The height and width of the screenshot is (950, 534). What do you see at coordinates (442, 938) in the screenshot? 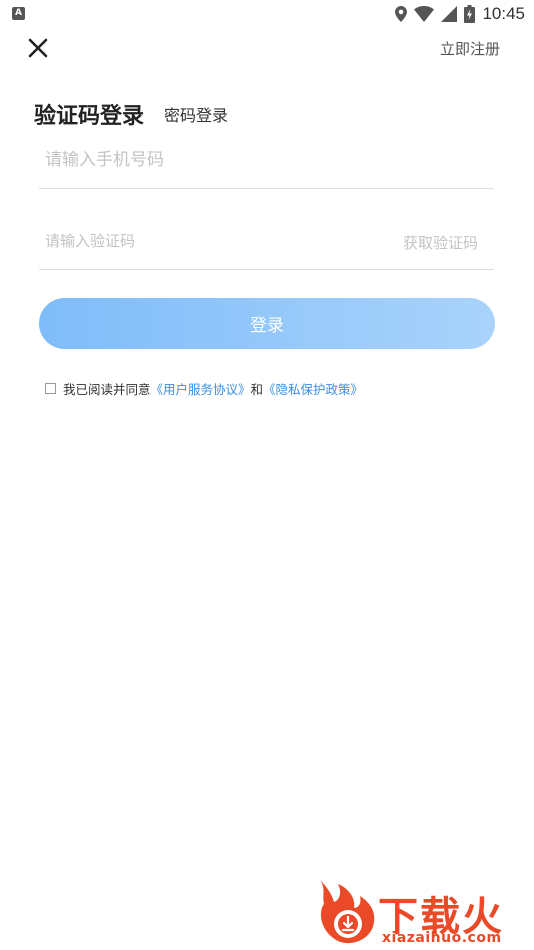
I see `watermark-domain-text: xiazaihuo.com` at bounding box center [442, 938].